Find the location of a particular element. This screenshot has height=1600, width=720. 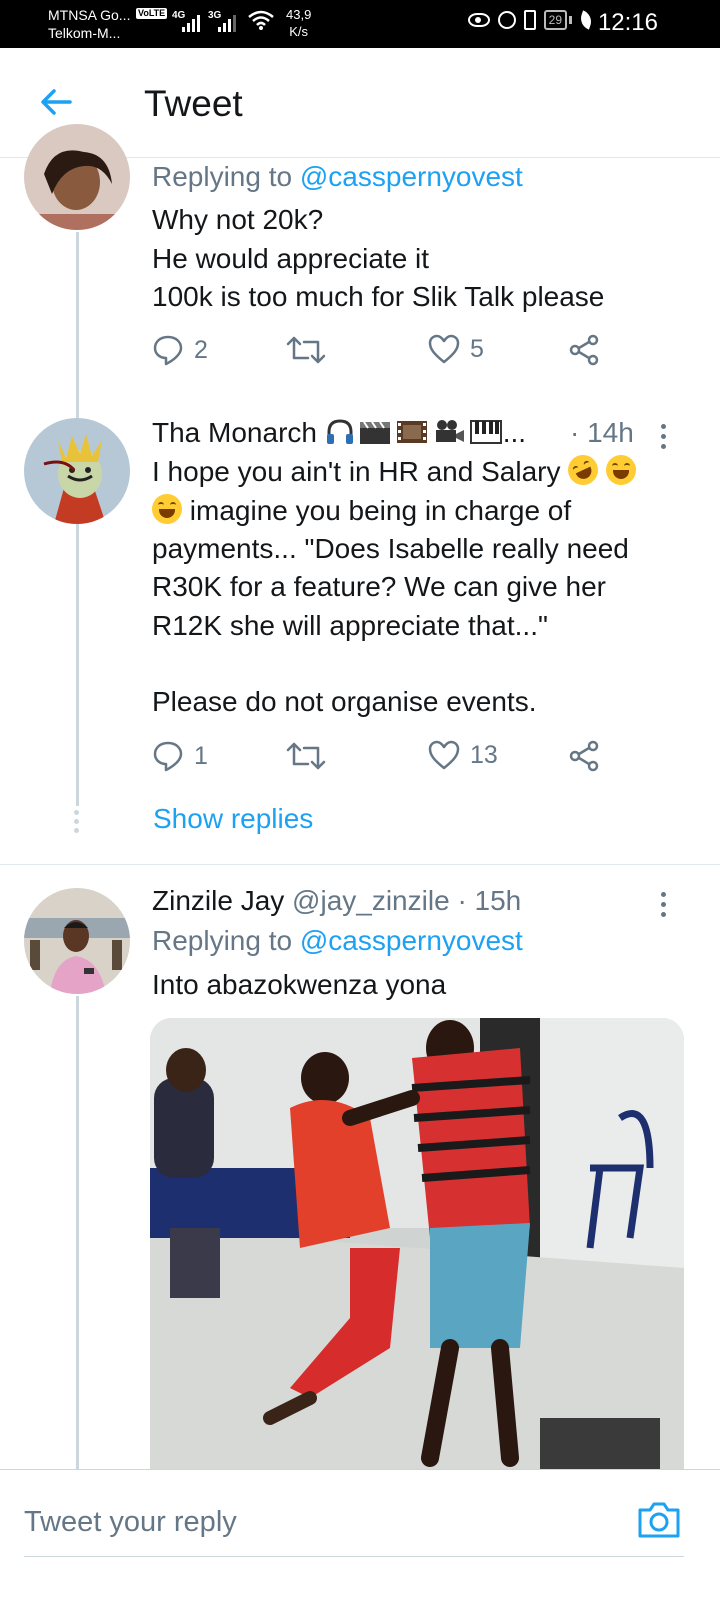

page-title: Tweet is located at coordinates (193, 103).